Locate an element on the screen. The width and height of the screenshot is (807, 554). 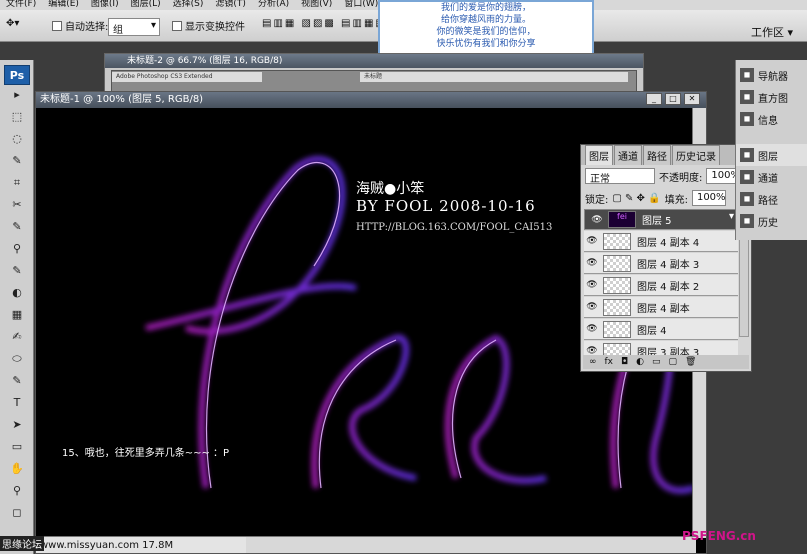
menu-item: 窗口(W) is located at coordinates (361, 4).